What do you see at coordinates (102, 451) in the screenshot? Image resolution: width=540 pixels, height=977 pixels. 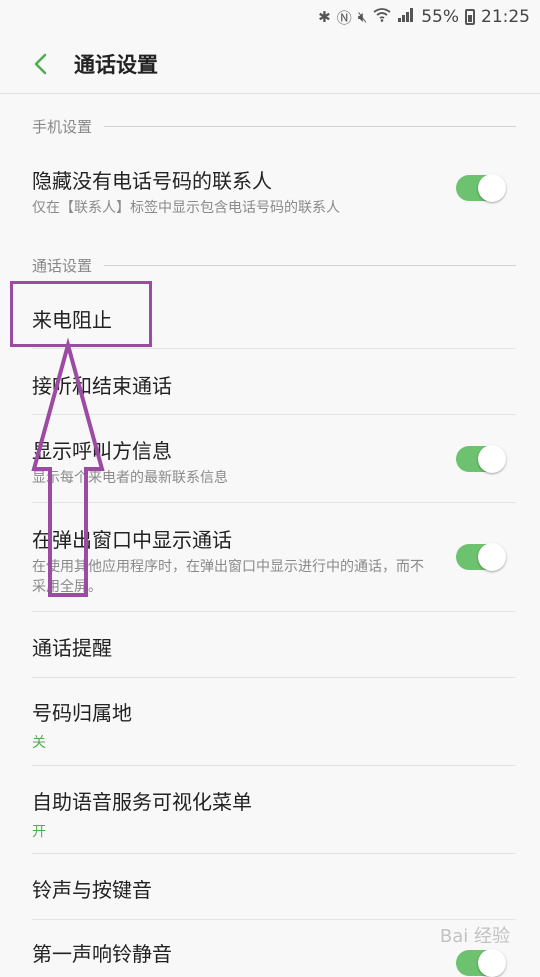 I see `setting-title: 显示呼叫方信息` at bounding box center [102, 451].